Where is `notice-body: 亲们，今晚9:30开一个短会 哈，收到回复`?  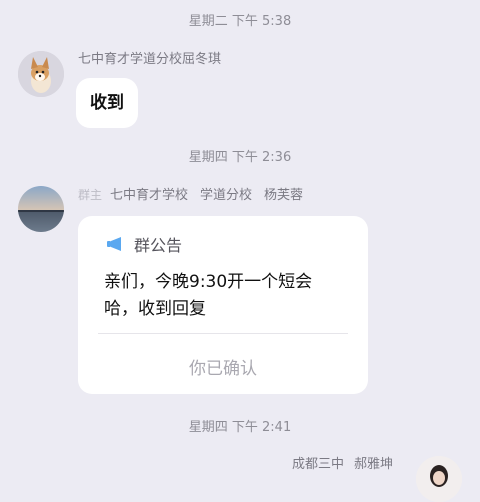 notice-body: 亲们，今晚9:30开一个短会 哈，收到回复 is located at coordinates (224, 296).